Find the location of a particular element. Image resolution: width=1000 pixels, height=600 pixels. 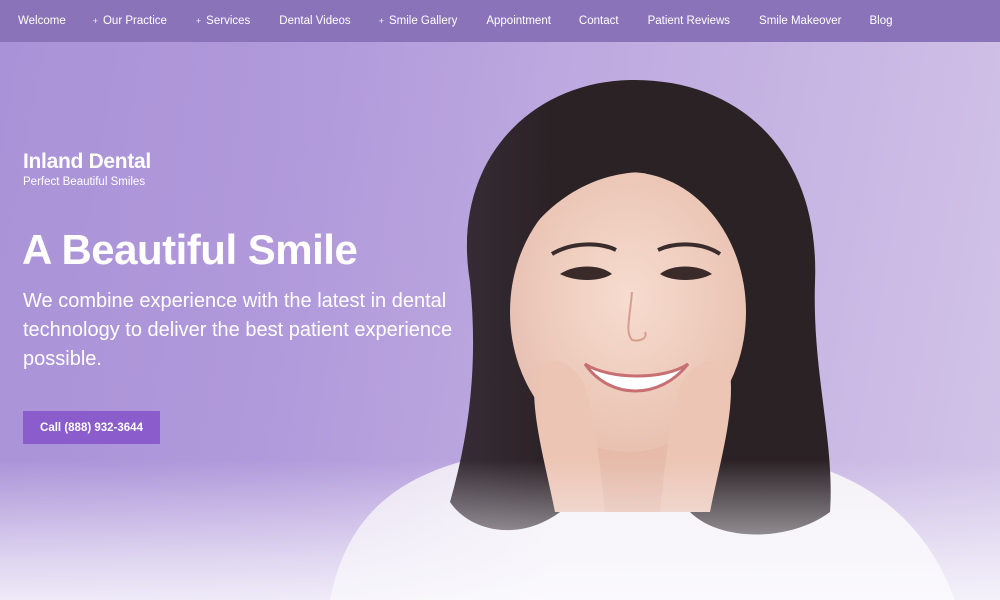

nav-item-dental-videos: Dental Videos is located at coordinates (314, 21).